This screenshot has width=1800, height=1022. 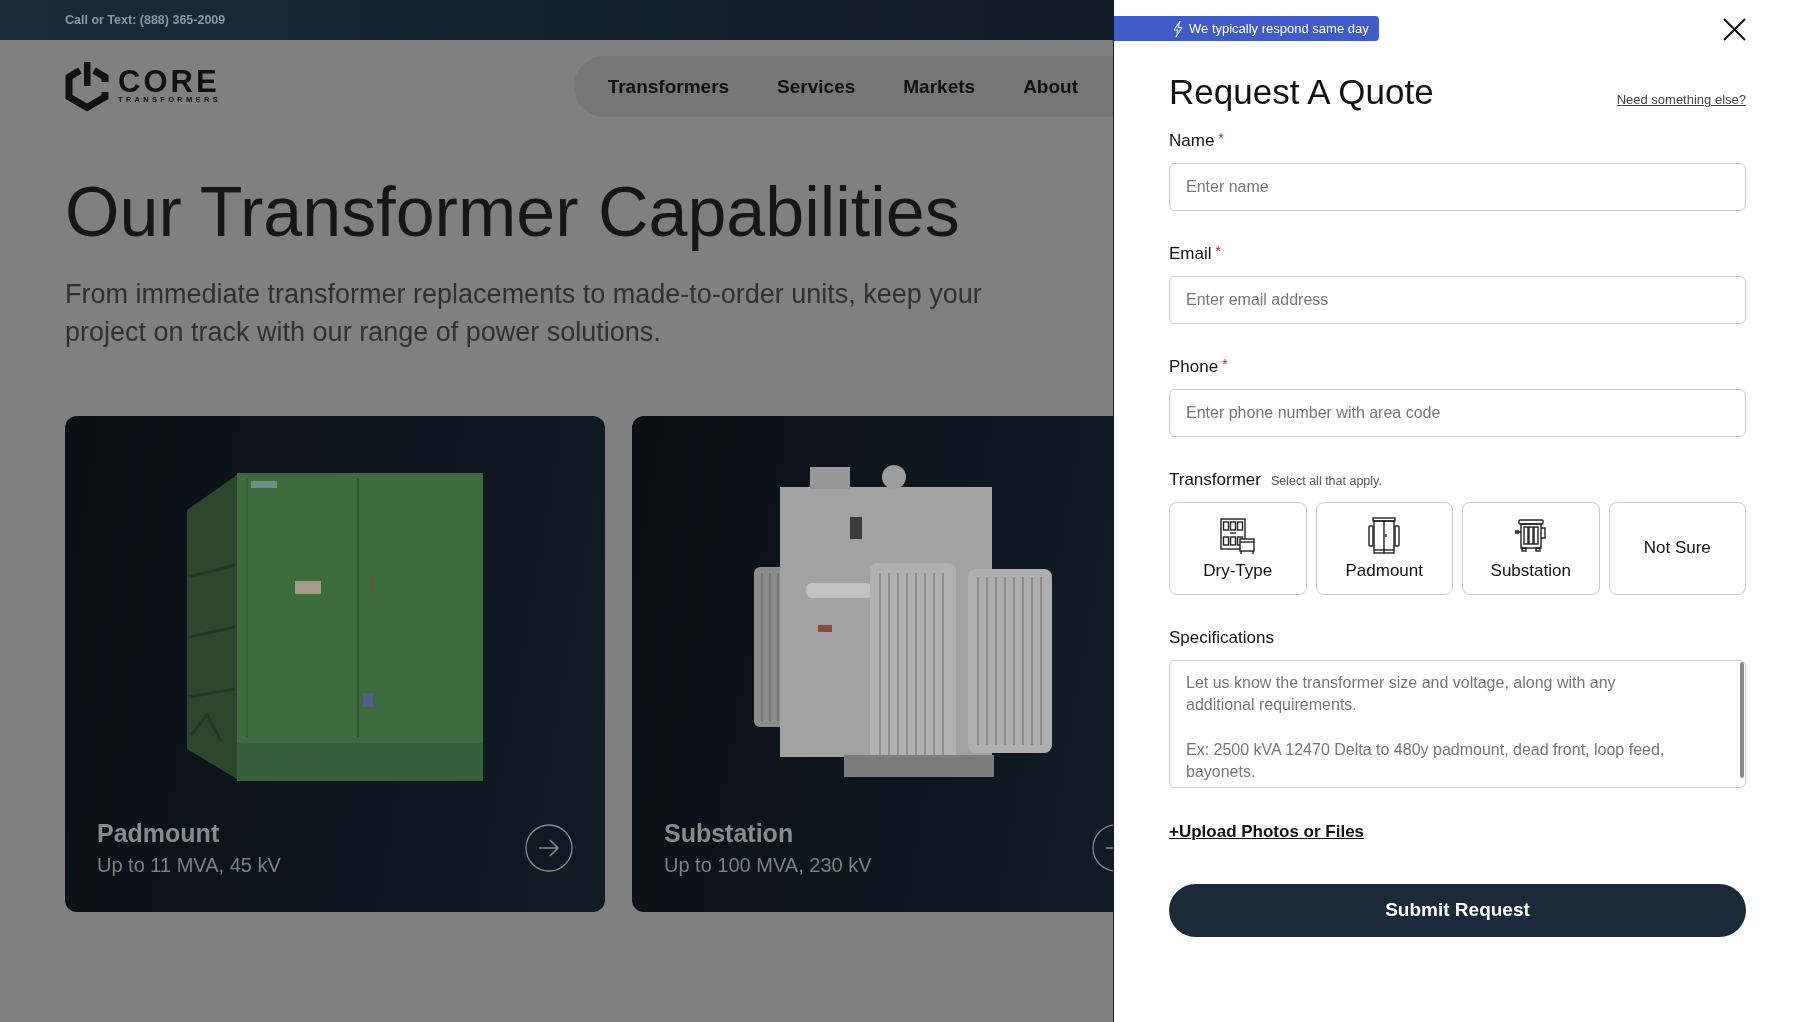 What do you see at coordinates (1742, 719) in the screenshot?
I see `scrollbar-thumb` at bounding box center [1742, 719].